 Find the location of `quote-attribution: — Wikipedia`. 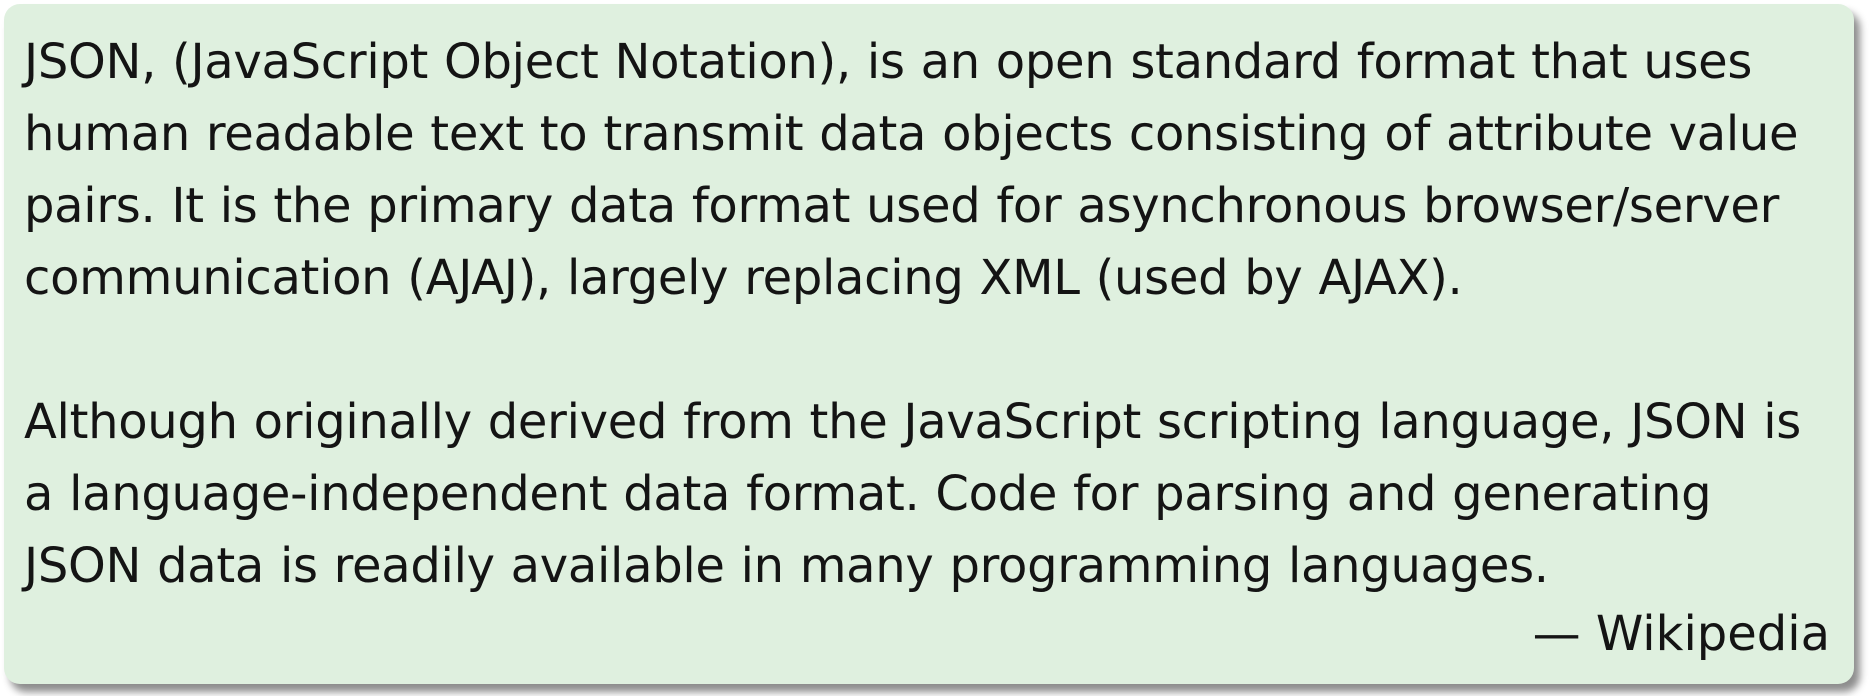

quote-attribution: — Wikipedia is located at coordinates (1681, 634).